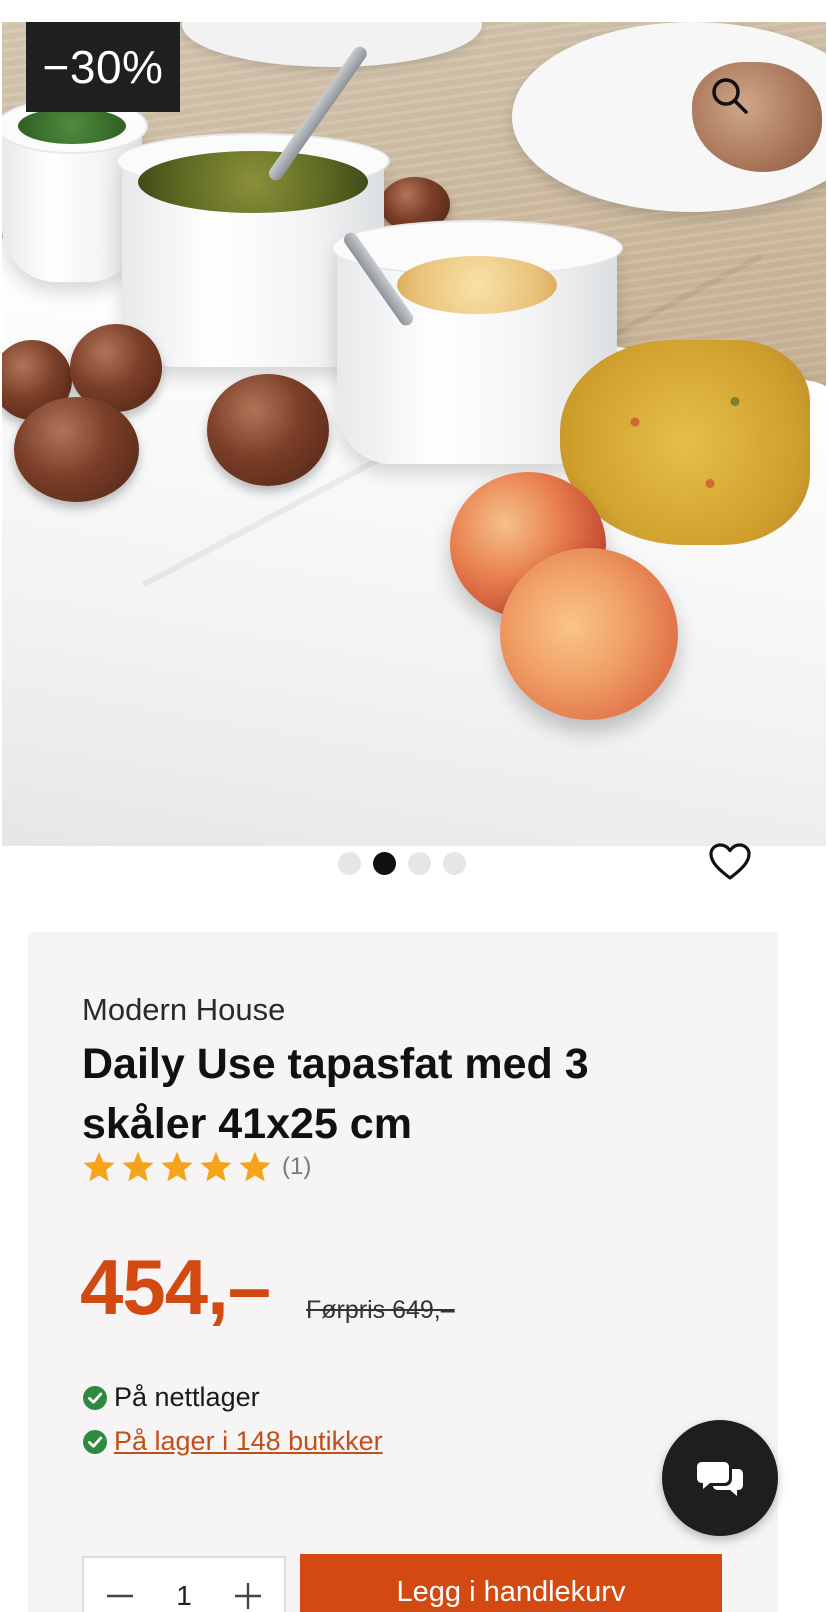 The image size is (828, 1612). I want to click on search-icon, so click(730, 96).